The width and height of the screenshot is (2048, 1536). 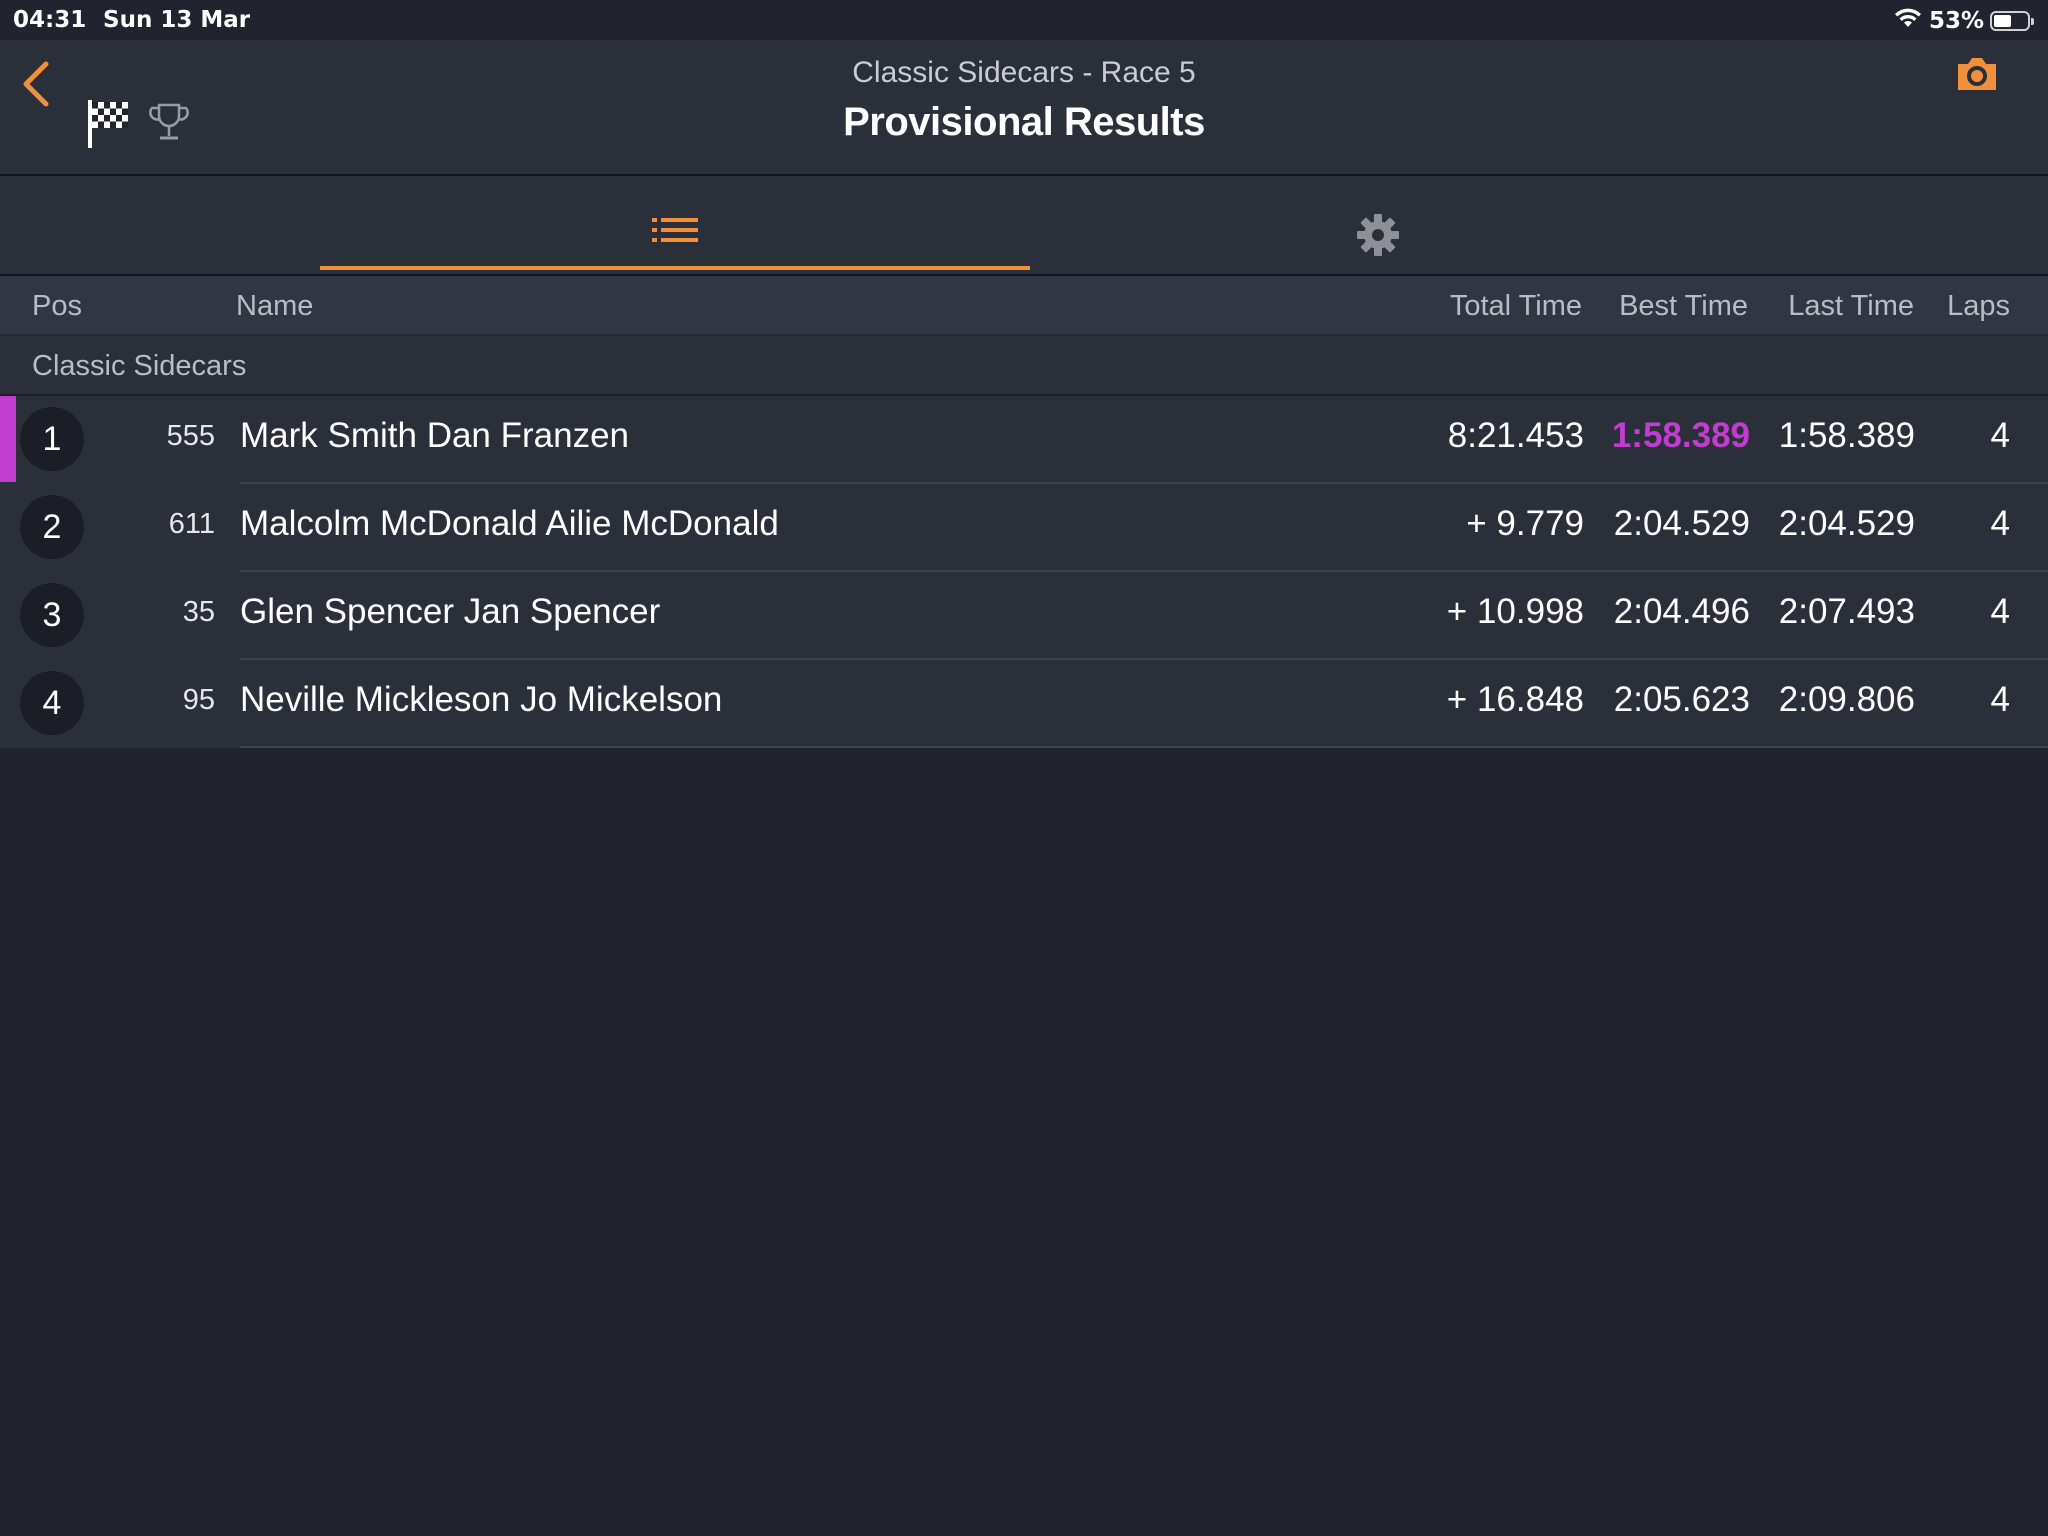 I want to click on class-section-header: Classic Sidecars, so click(x=1024, y=366).